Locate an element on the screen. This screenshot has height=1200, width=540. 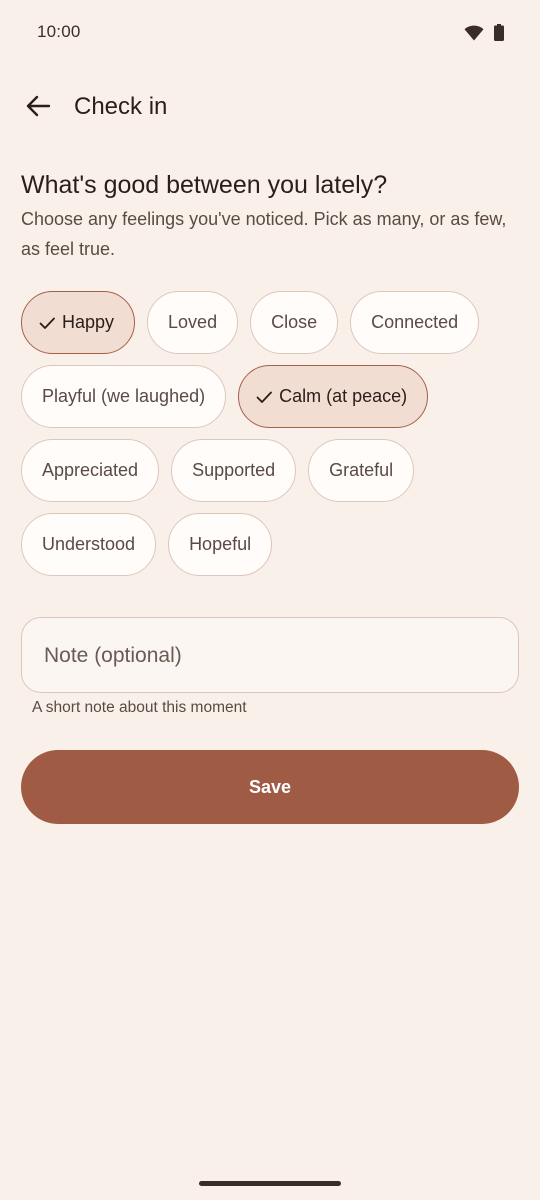
feeling-chip-label: Playful (we laughed) is located at coordinates (124, 396).